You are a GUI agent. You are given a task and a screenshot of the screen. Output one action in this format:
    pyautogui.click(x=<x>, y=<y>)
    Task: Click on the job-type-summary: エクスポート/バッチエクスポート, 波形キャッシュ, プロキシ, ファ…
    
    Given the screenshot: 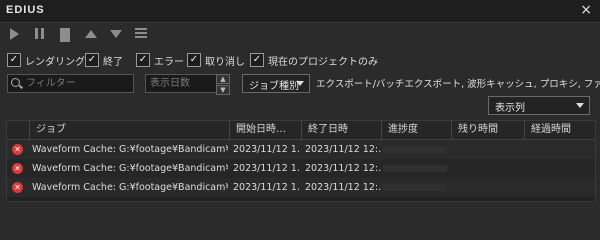 What is the action you would take?
    pyautogui.click(x=458, y=84)
    